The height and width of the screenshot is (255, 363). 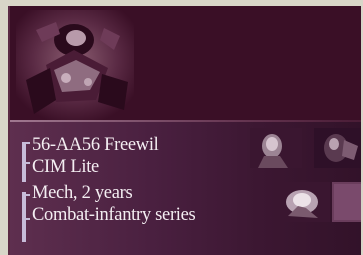 What do you see at coordinates (95, 145) in the screenshot?
I see `unit-designation: 56-AA56 Freewil` at bounding box center [95, 145].